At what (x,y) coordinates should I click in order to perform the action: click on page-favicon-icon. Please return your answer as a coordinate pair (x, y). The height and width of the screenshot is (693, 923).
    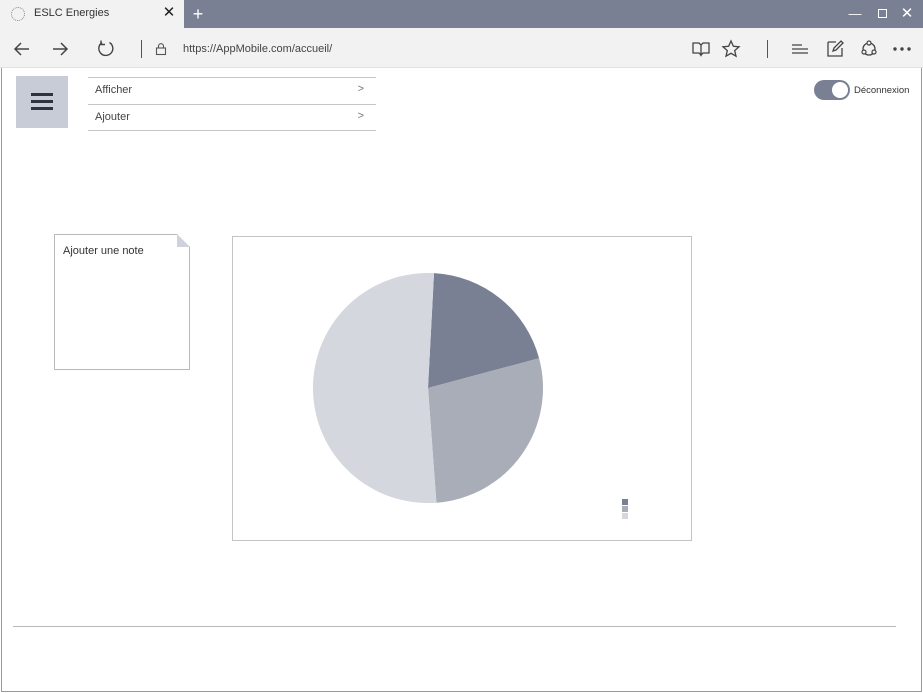
    Looking at the image, I should click on (18, 14).